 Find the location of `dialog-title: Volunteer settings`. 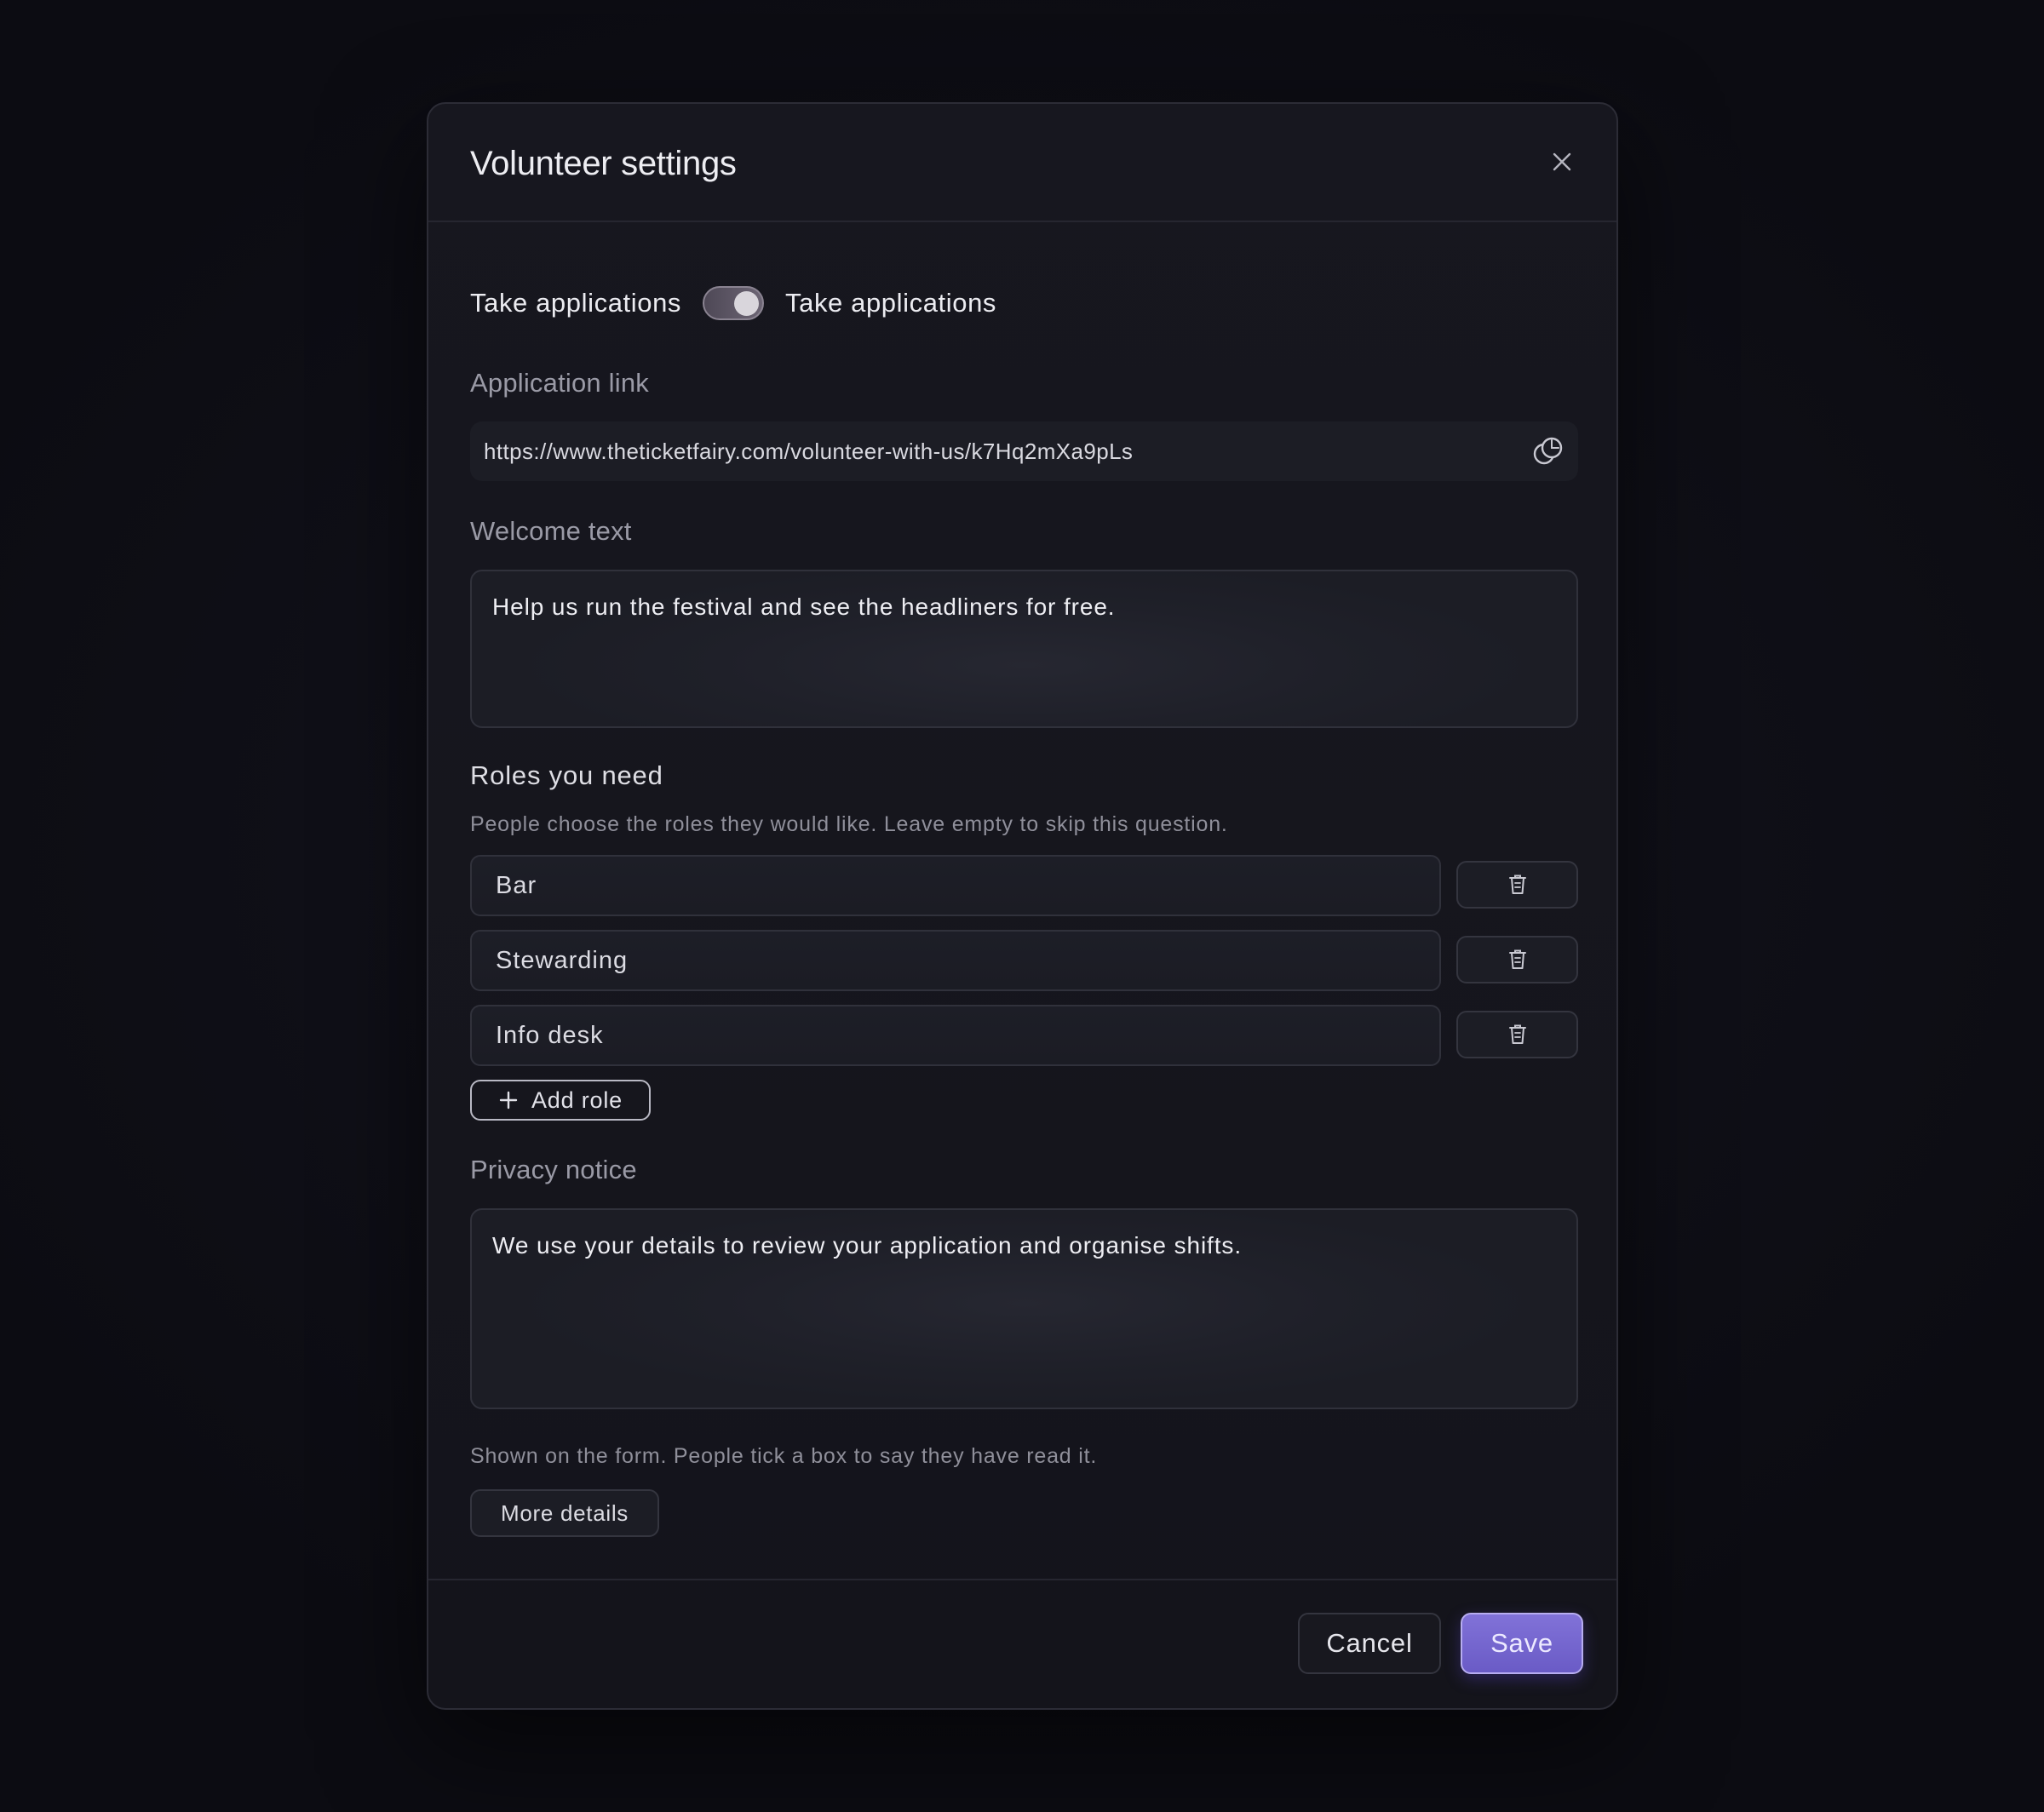

dialog-title: Volunteer settings is located at coordinates (603, 163).